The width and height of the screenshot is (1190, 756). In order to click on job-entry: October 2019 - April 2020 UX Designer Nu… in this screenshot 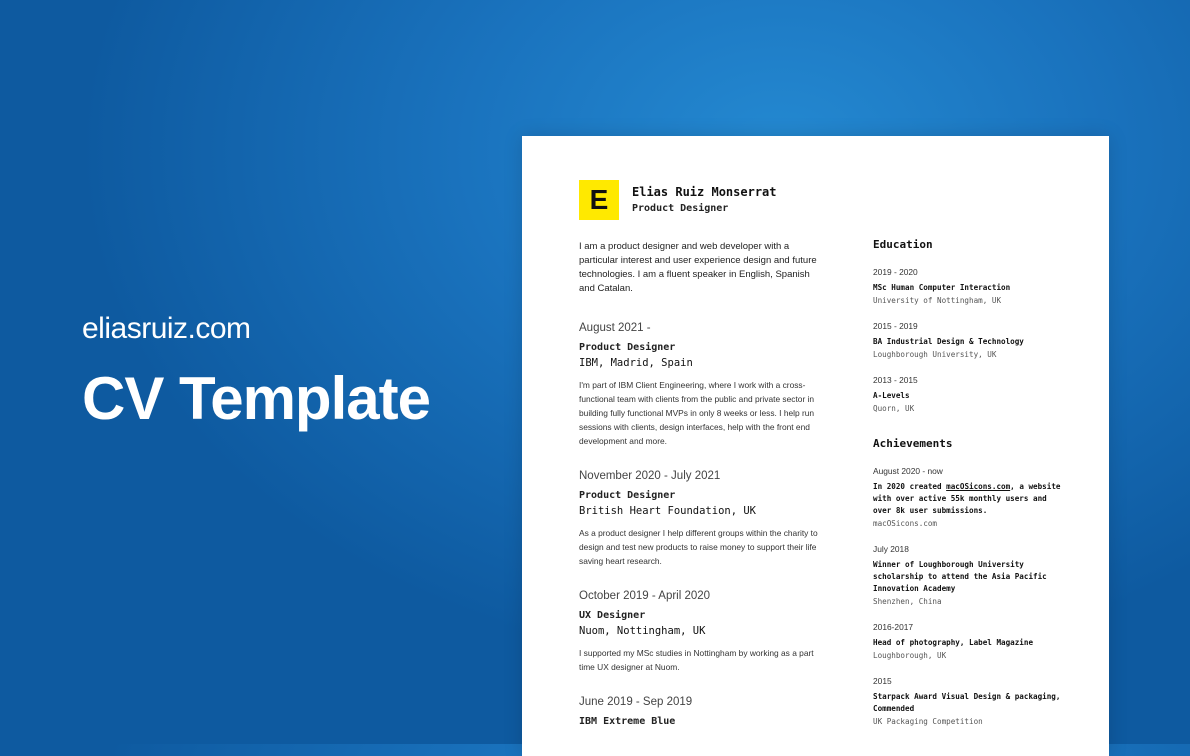, I will do `click(699, 632)`.